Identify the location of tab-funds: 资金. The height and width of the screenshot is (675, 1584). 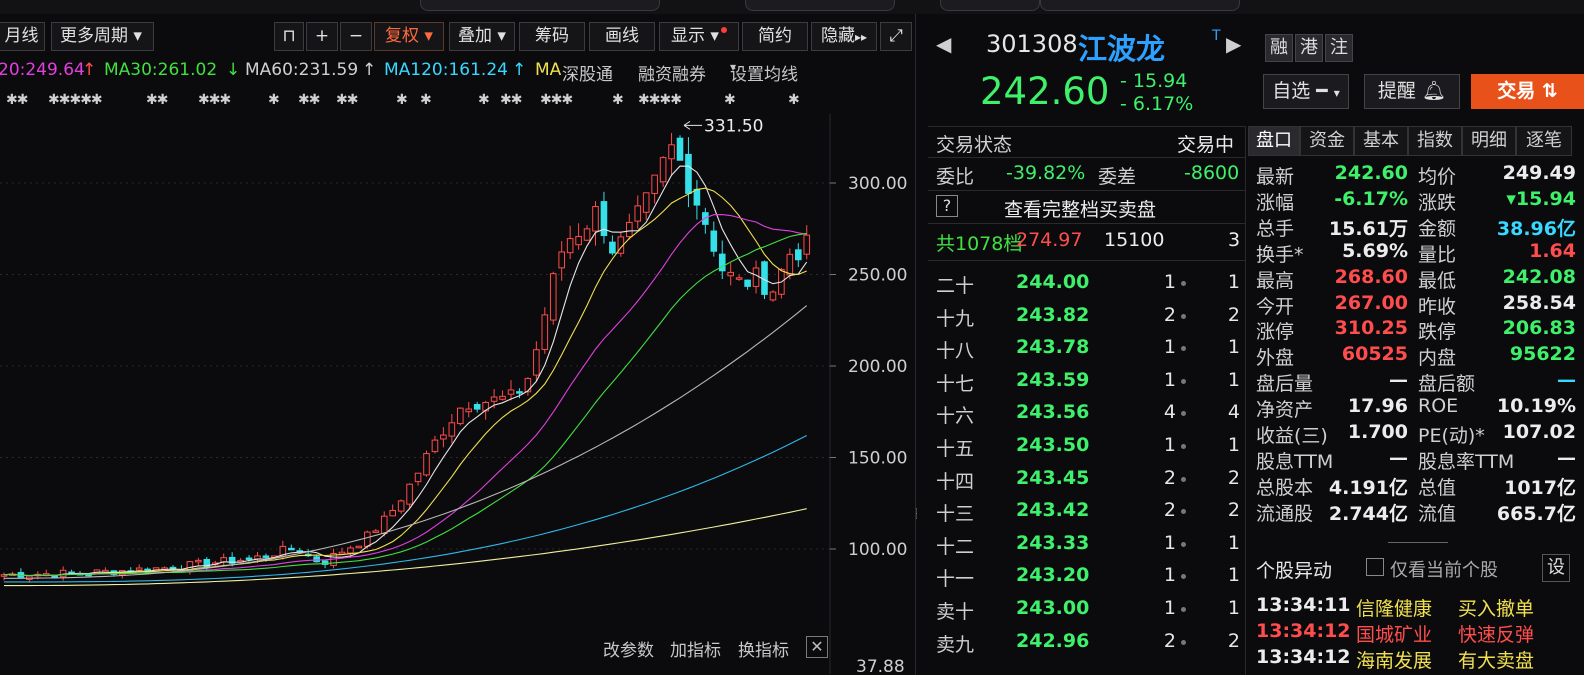
(1327, 141).